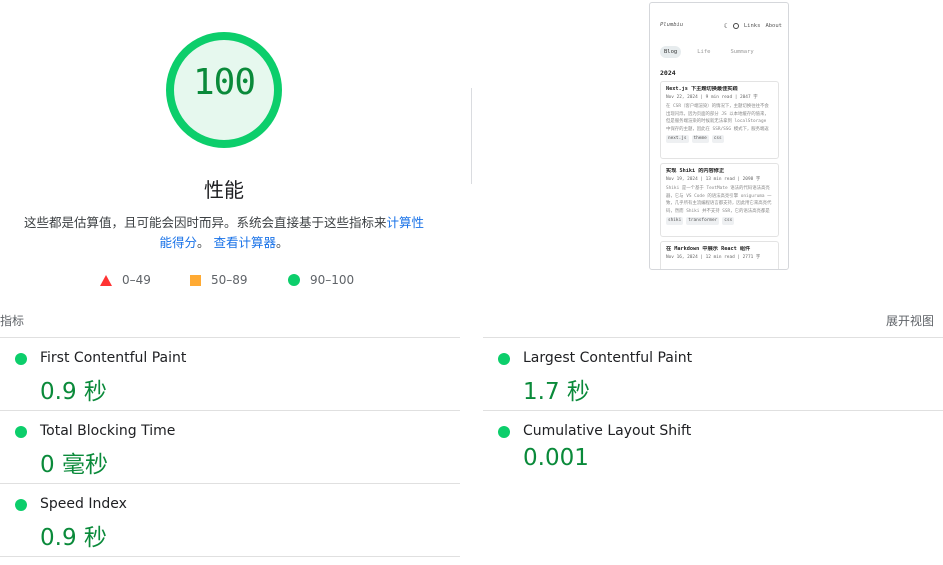 The height and width of the screenshot is (565, 943). I want to click on metric-cls: Cumulative Layout Shift 0.001, so click(703, 447).